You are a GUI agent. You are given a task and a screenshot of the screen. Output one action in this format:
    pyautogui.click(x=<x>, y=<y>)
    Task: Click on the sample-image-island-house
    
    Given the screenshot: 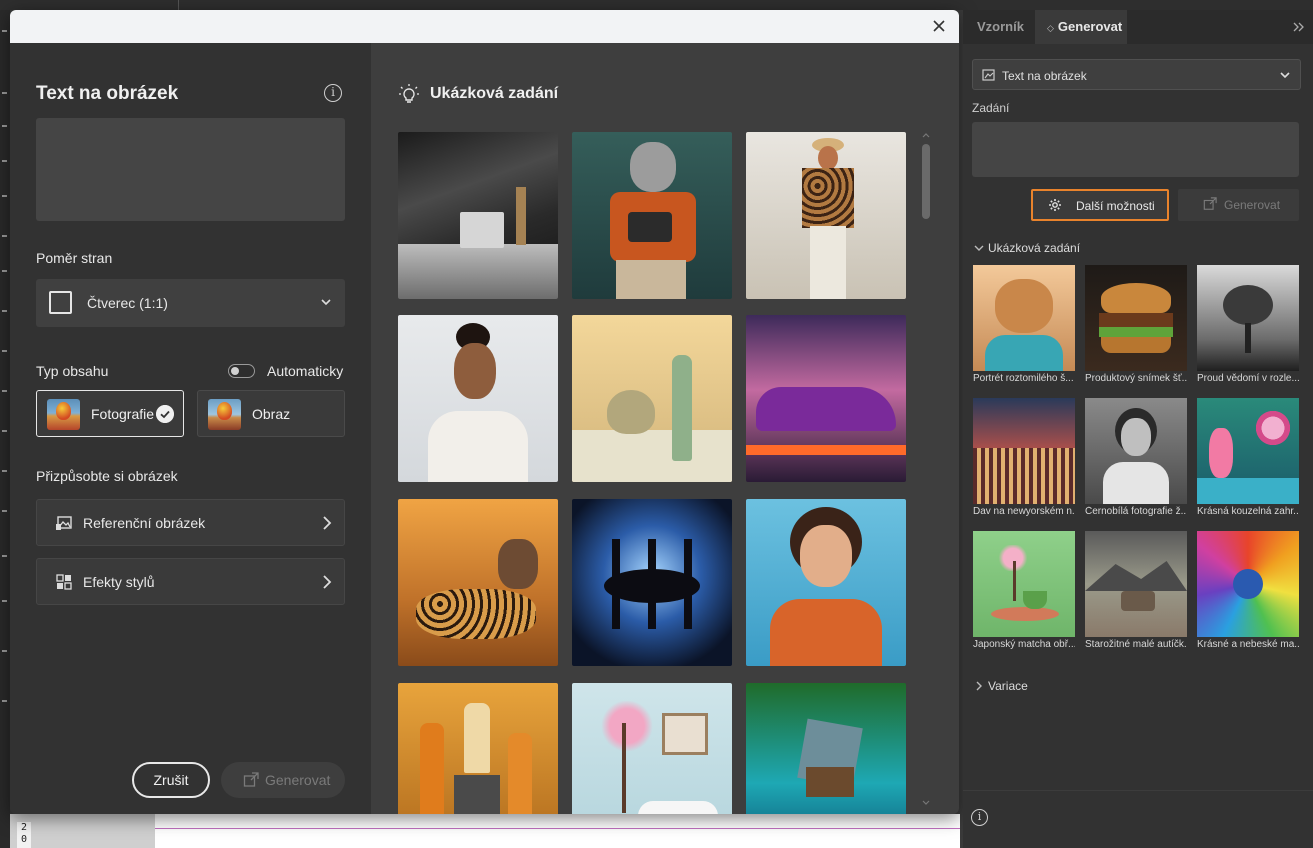 What is the action you would take?
    pyautogui.click(x=826, y=748)
    